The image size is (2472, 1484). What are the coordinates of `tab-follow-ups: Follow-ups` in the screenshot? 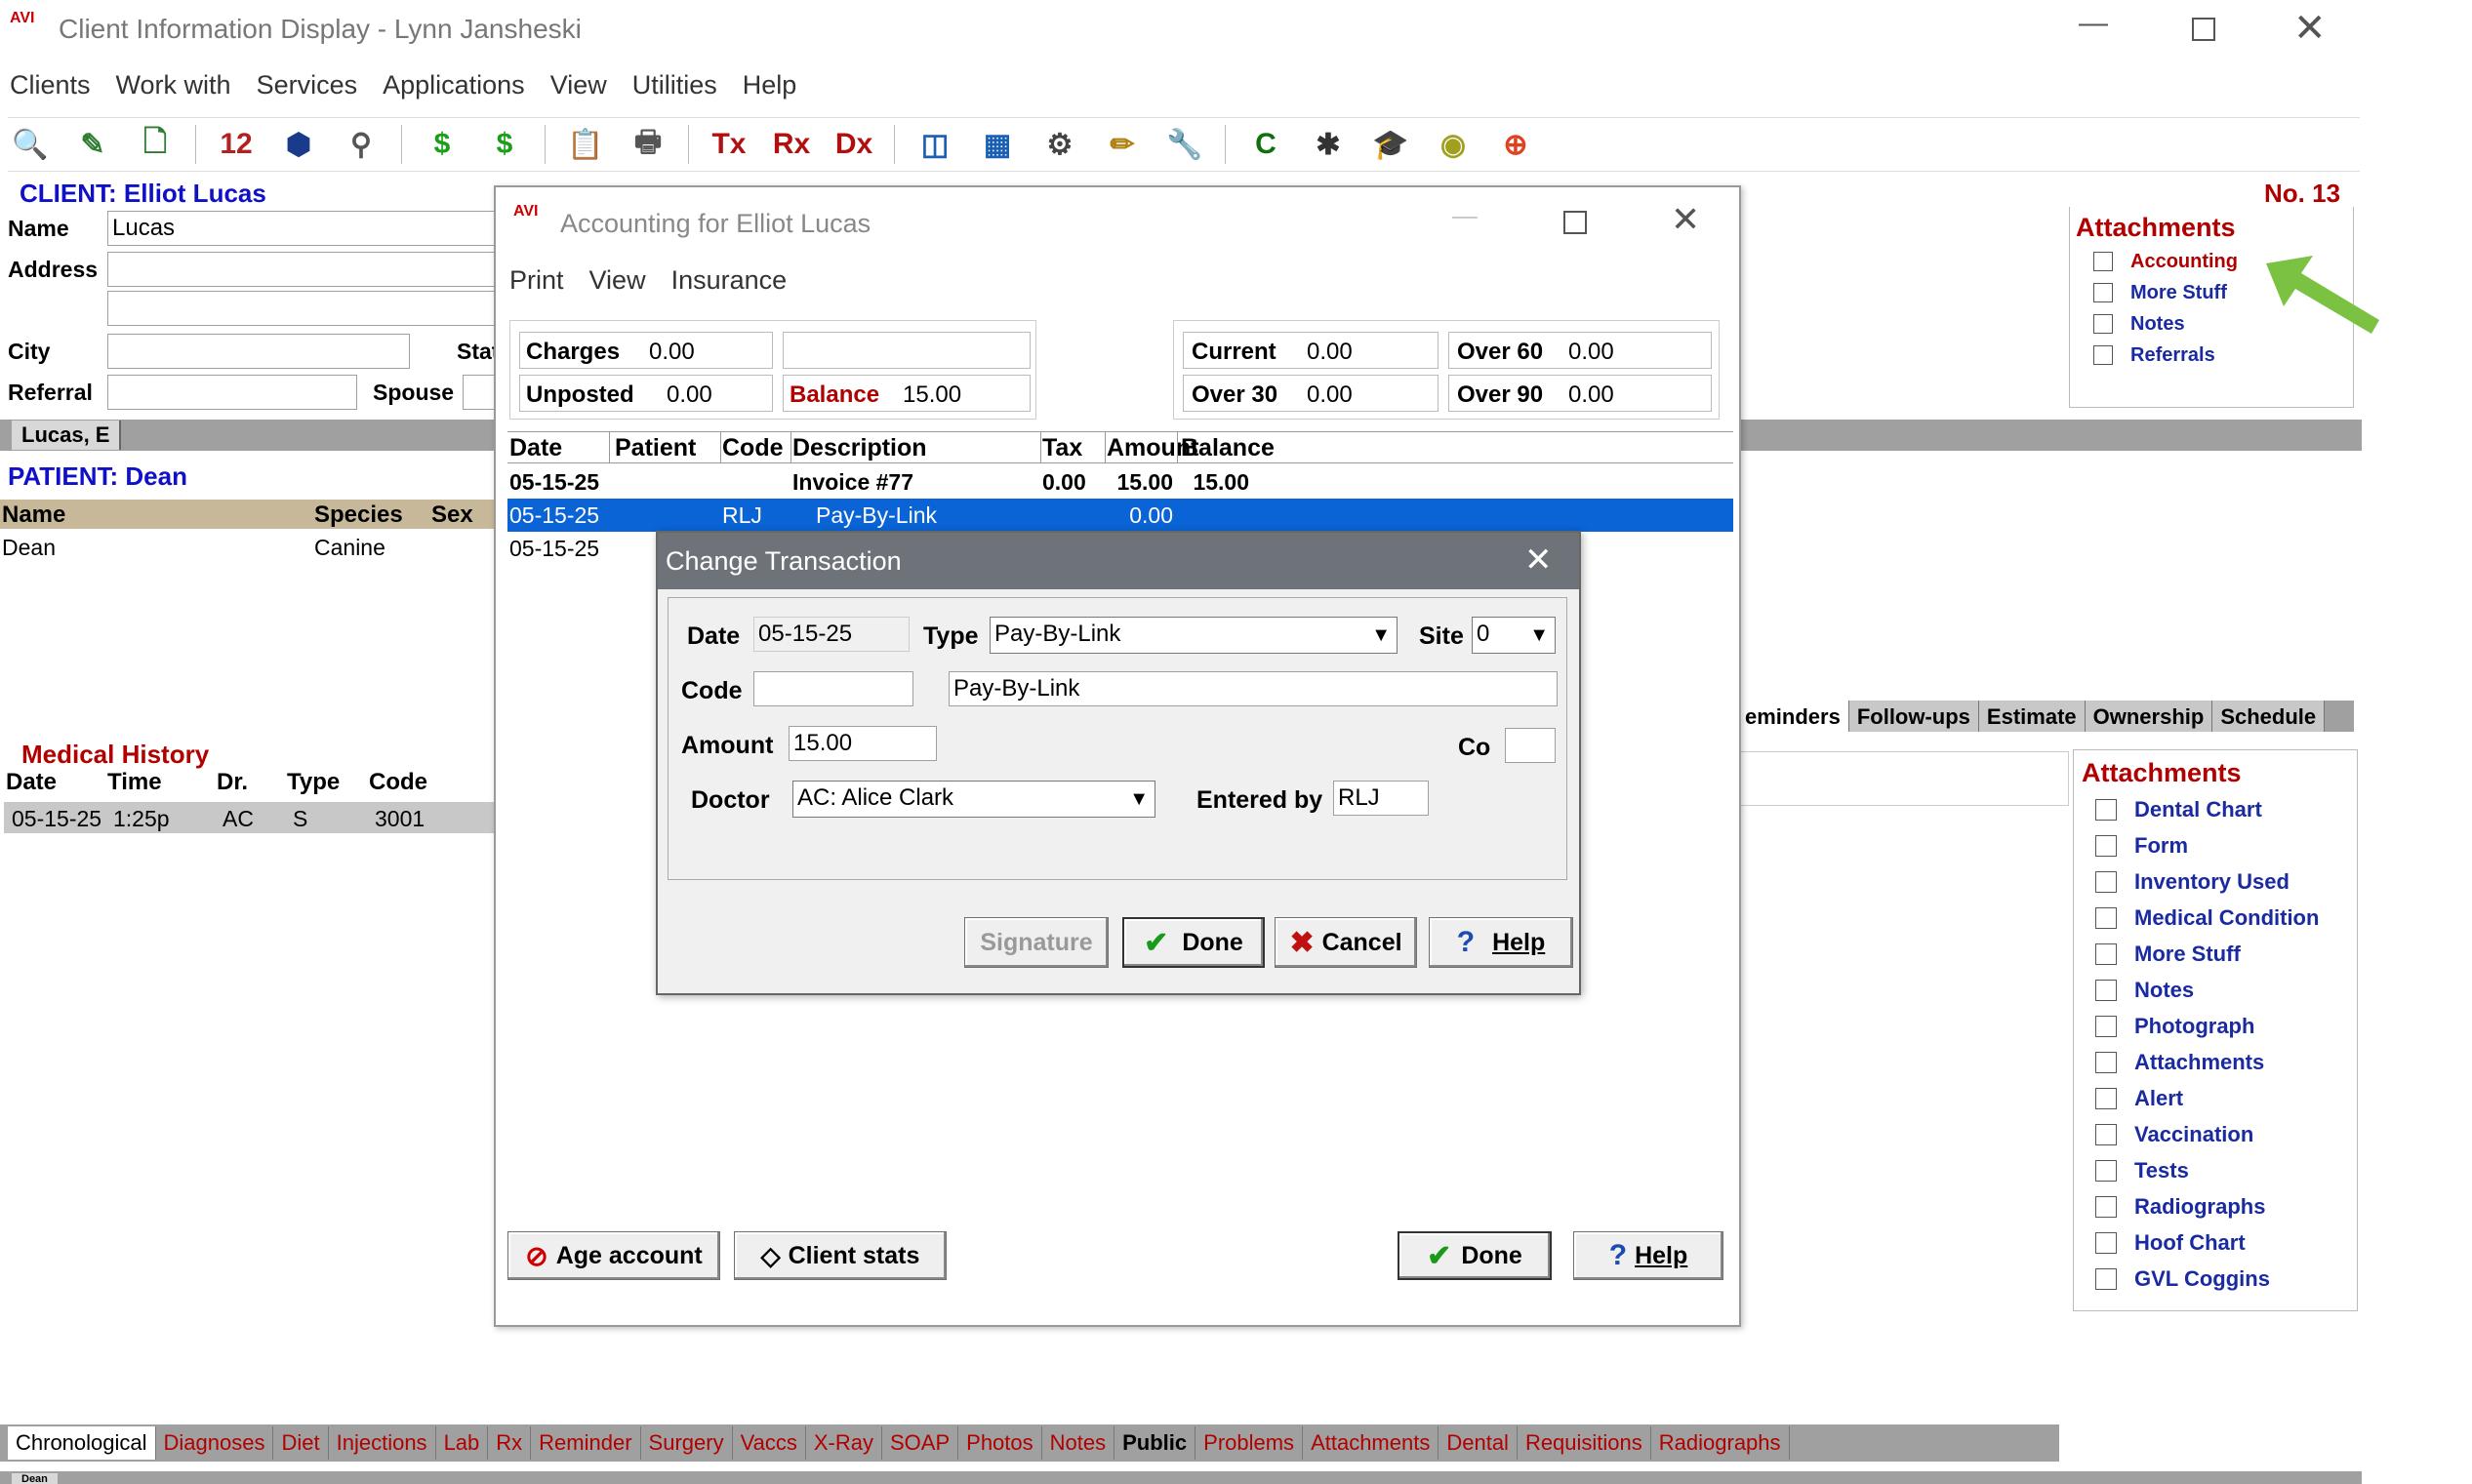 It's located at (1913, 716).